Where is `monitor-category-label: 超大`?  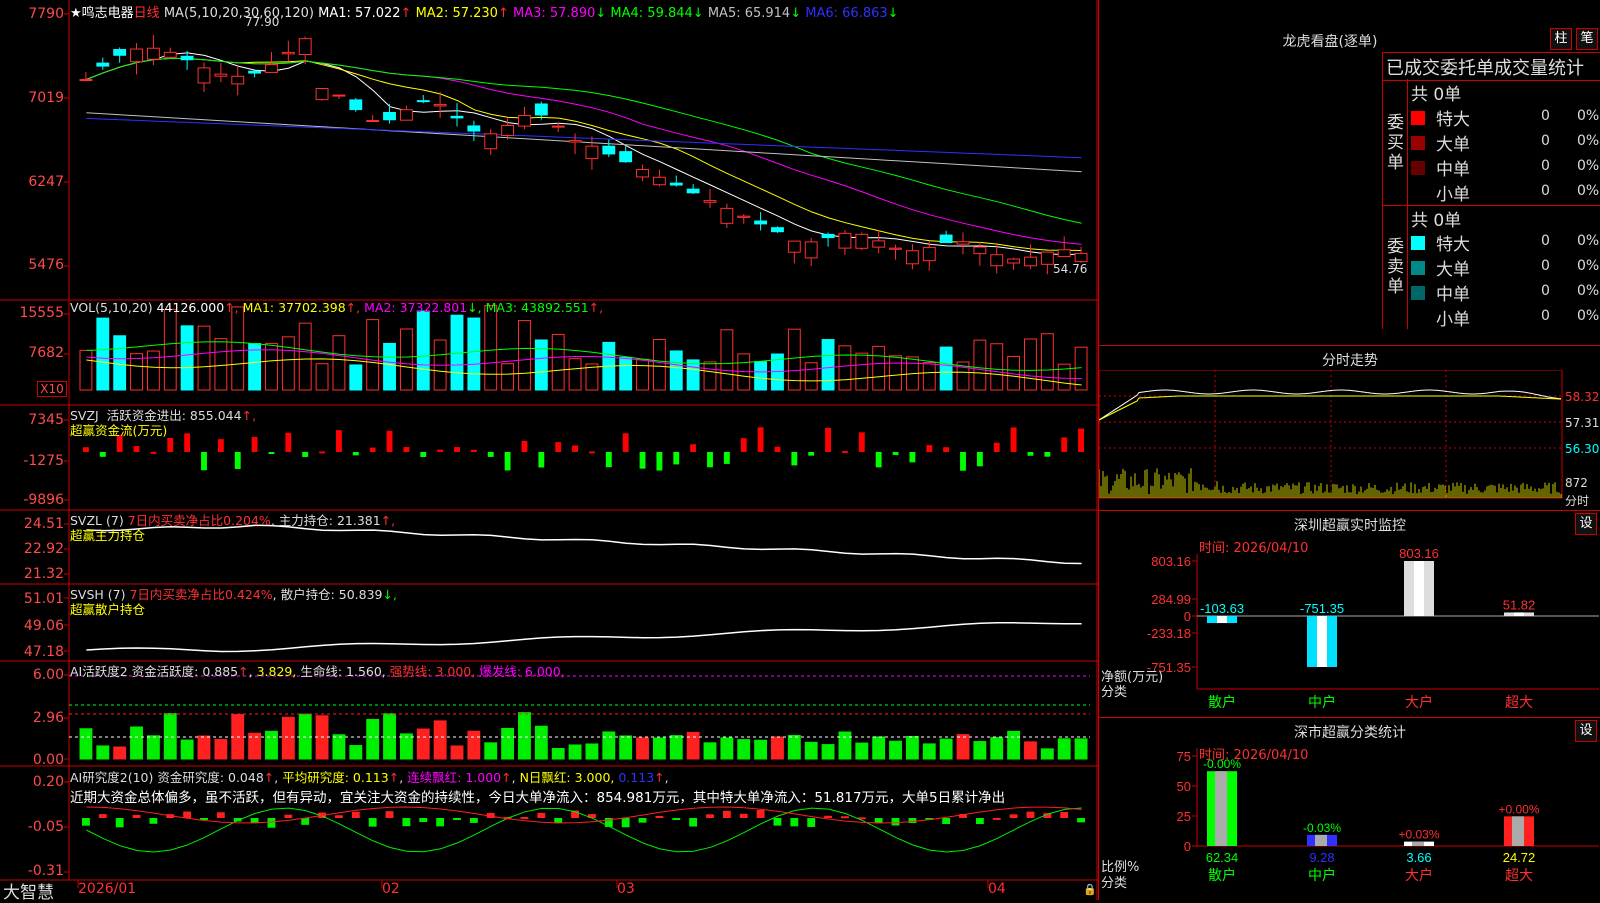 monitor-category-label: 超大 is located at coordinates (1519, 703).